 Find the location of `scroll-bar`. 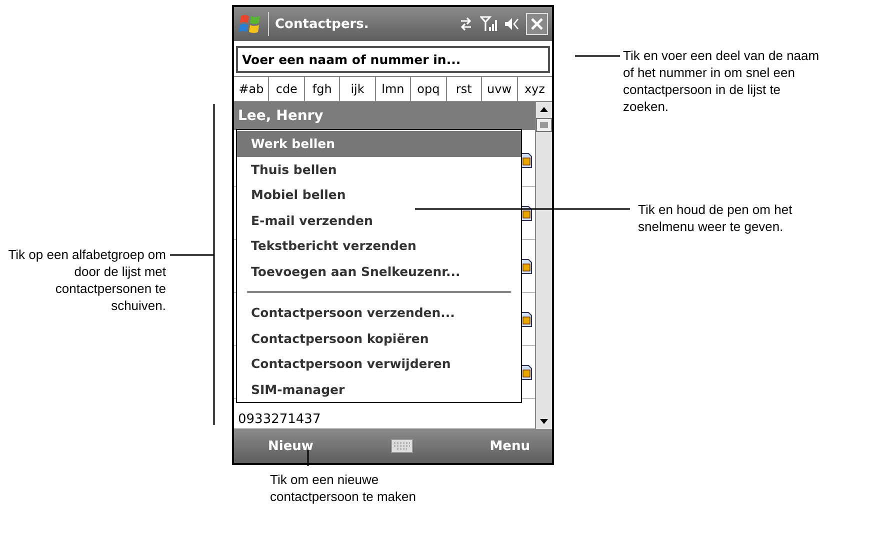

scroll-bar is located at coordinates (543, 265).